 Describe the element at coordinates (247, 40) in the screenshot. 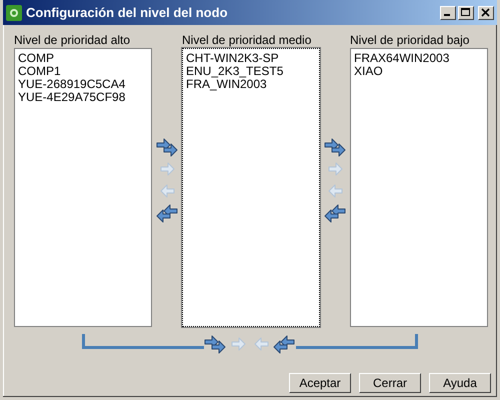

I see `list-label: Nivel de prioridad medio` at that location.